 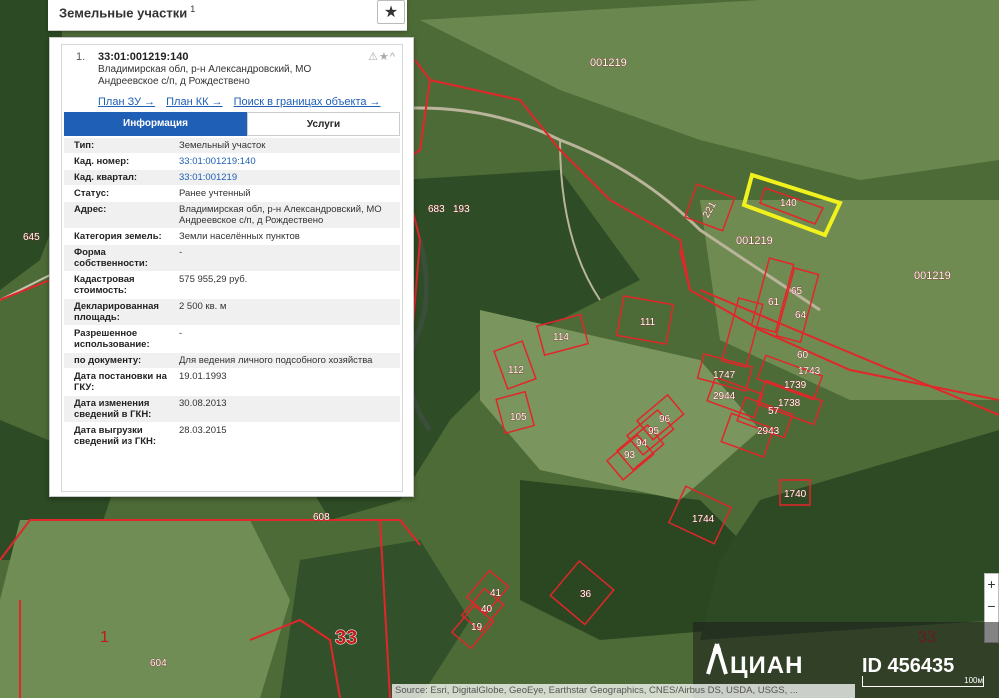 What do you see at coordinates (31, 237) in the screenshot?
I see `map-label: 645` at bounding box center [31, 237].